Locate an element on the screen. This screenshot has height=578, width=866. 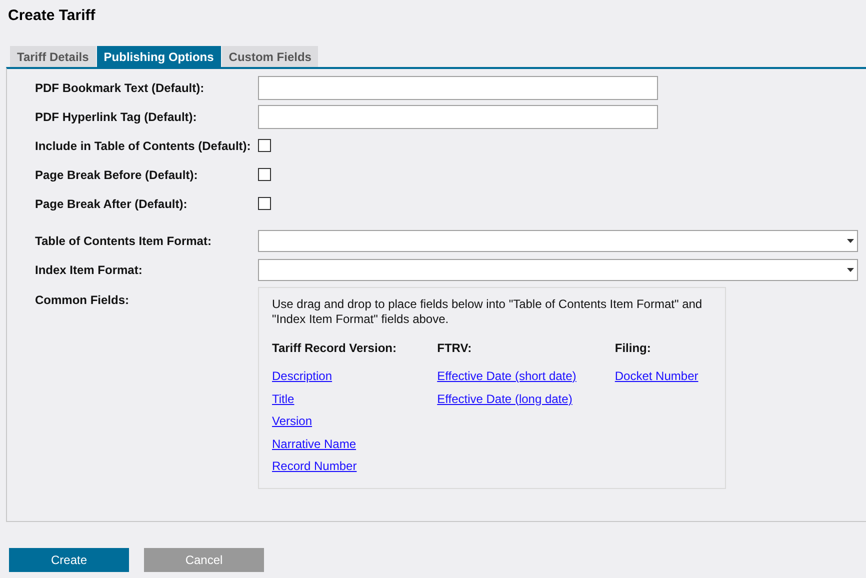
group-heading: FTRV: is located at coordinates (455, 348).